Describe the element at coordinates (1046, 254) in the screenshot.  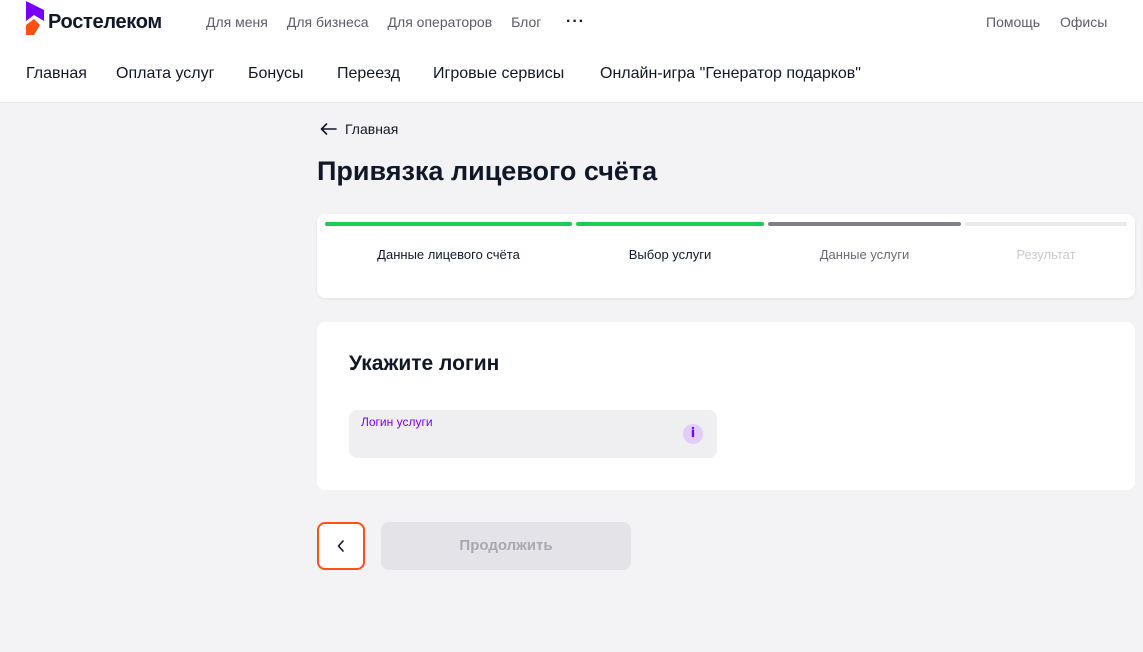
I see `step-label-result: Результат` at that location.